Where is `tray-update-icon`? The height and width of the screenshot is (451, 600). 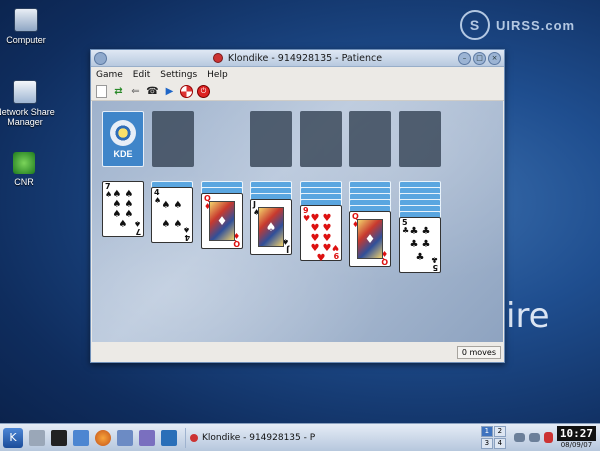
tray-update-icon is located at coordinates (548, 437).